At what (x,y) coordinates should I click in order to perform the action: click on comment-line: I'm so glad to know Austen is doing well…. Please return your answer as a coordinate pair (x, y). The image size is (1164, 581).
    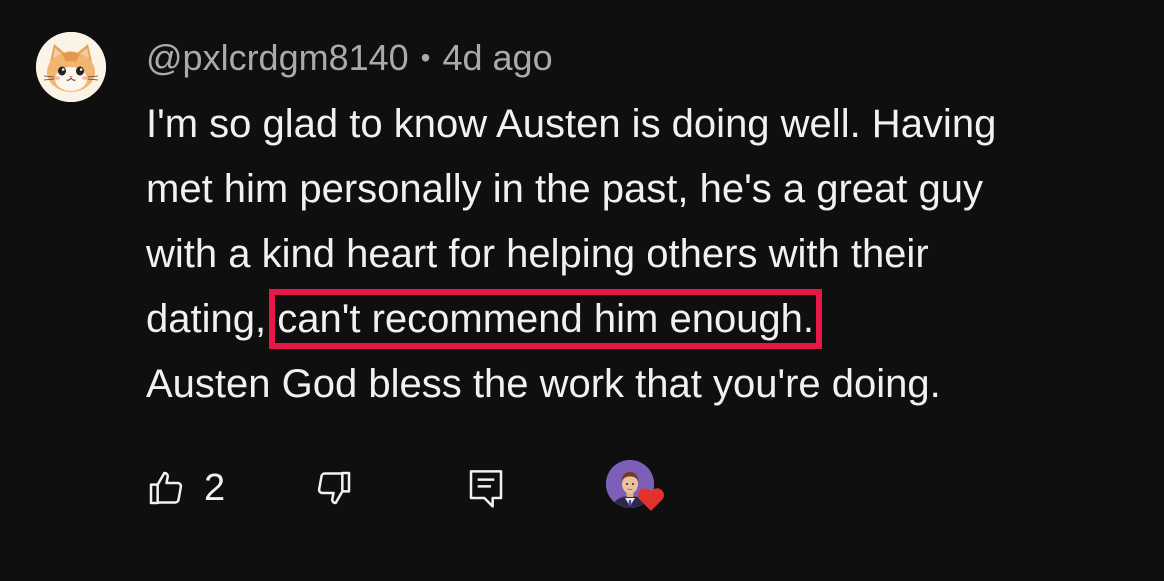
    Looking at the image, I should click on (571, 124).